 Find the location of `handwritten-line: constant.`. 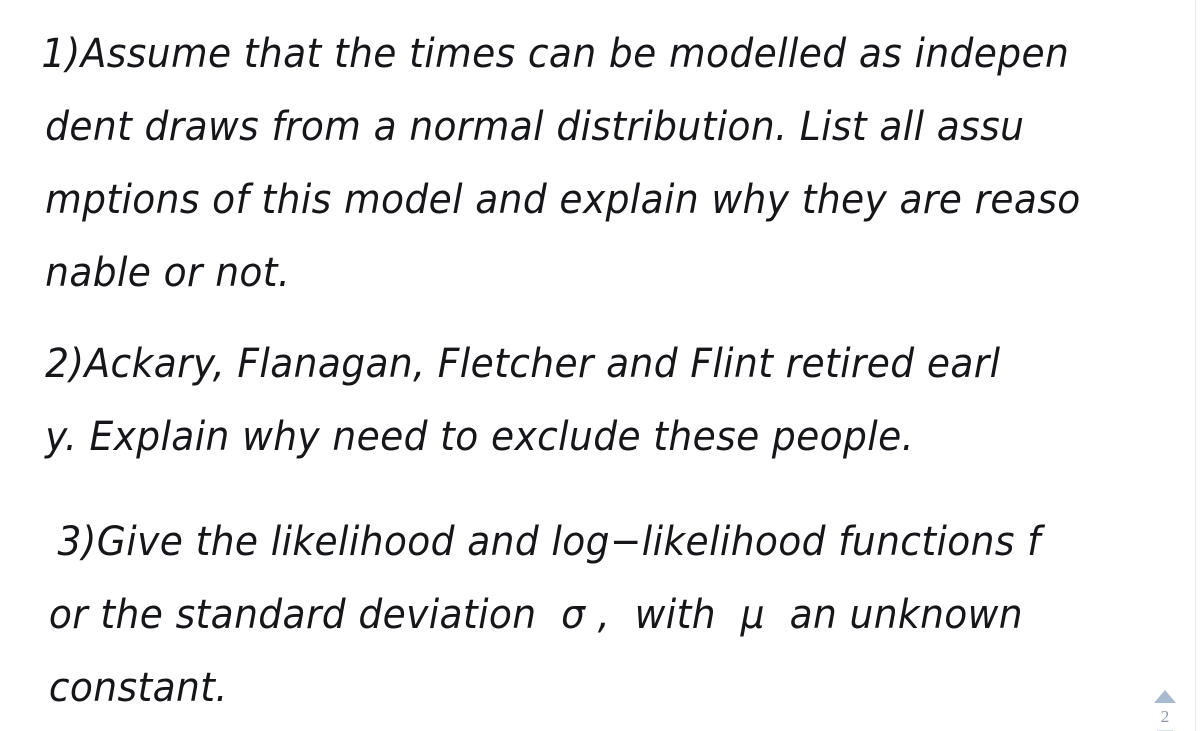

handwritten-line: constant. is located at coordinates (138, 688).